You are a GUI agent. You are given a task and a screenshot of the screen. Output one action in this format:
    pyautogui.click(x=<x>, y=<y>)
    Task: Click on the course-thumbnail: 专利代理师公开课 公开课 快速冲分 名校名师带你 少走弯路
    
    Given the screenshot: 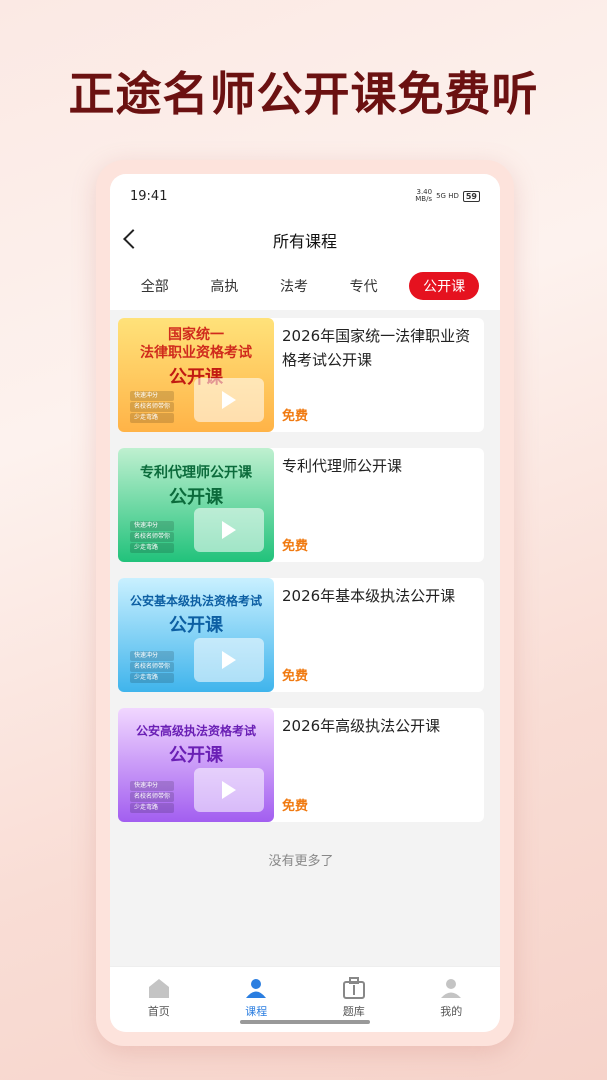 What is the action you would take?
    pyautogui.click(x=196, y=505)
    